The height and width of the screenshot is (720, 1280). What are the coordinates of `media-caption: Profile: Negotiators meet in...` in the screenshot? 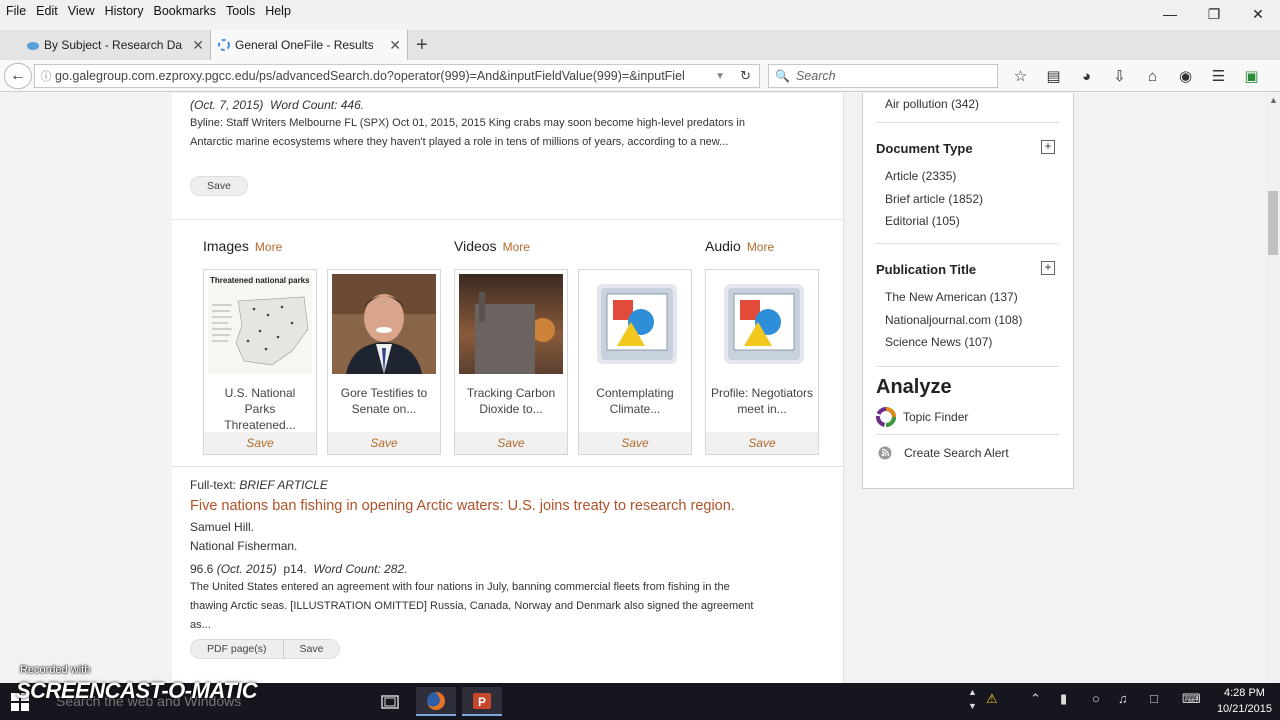 It's located at (762, 401).